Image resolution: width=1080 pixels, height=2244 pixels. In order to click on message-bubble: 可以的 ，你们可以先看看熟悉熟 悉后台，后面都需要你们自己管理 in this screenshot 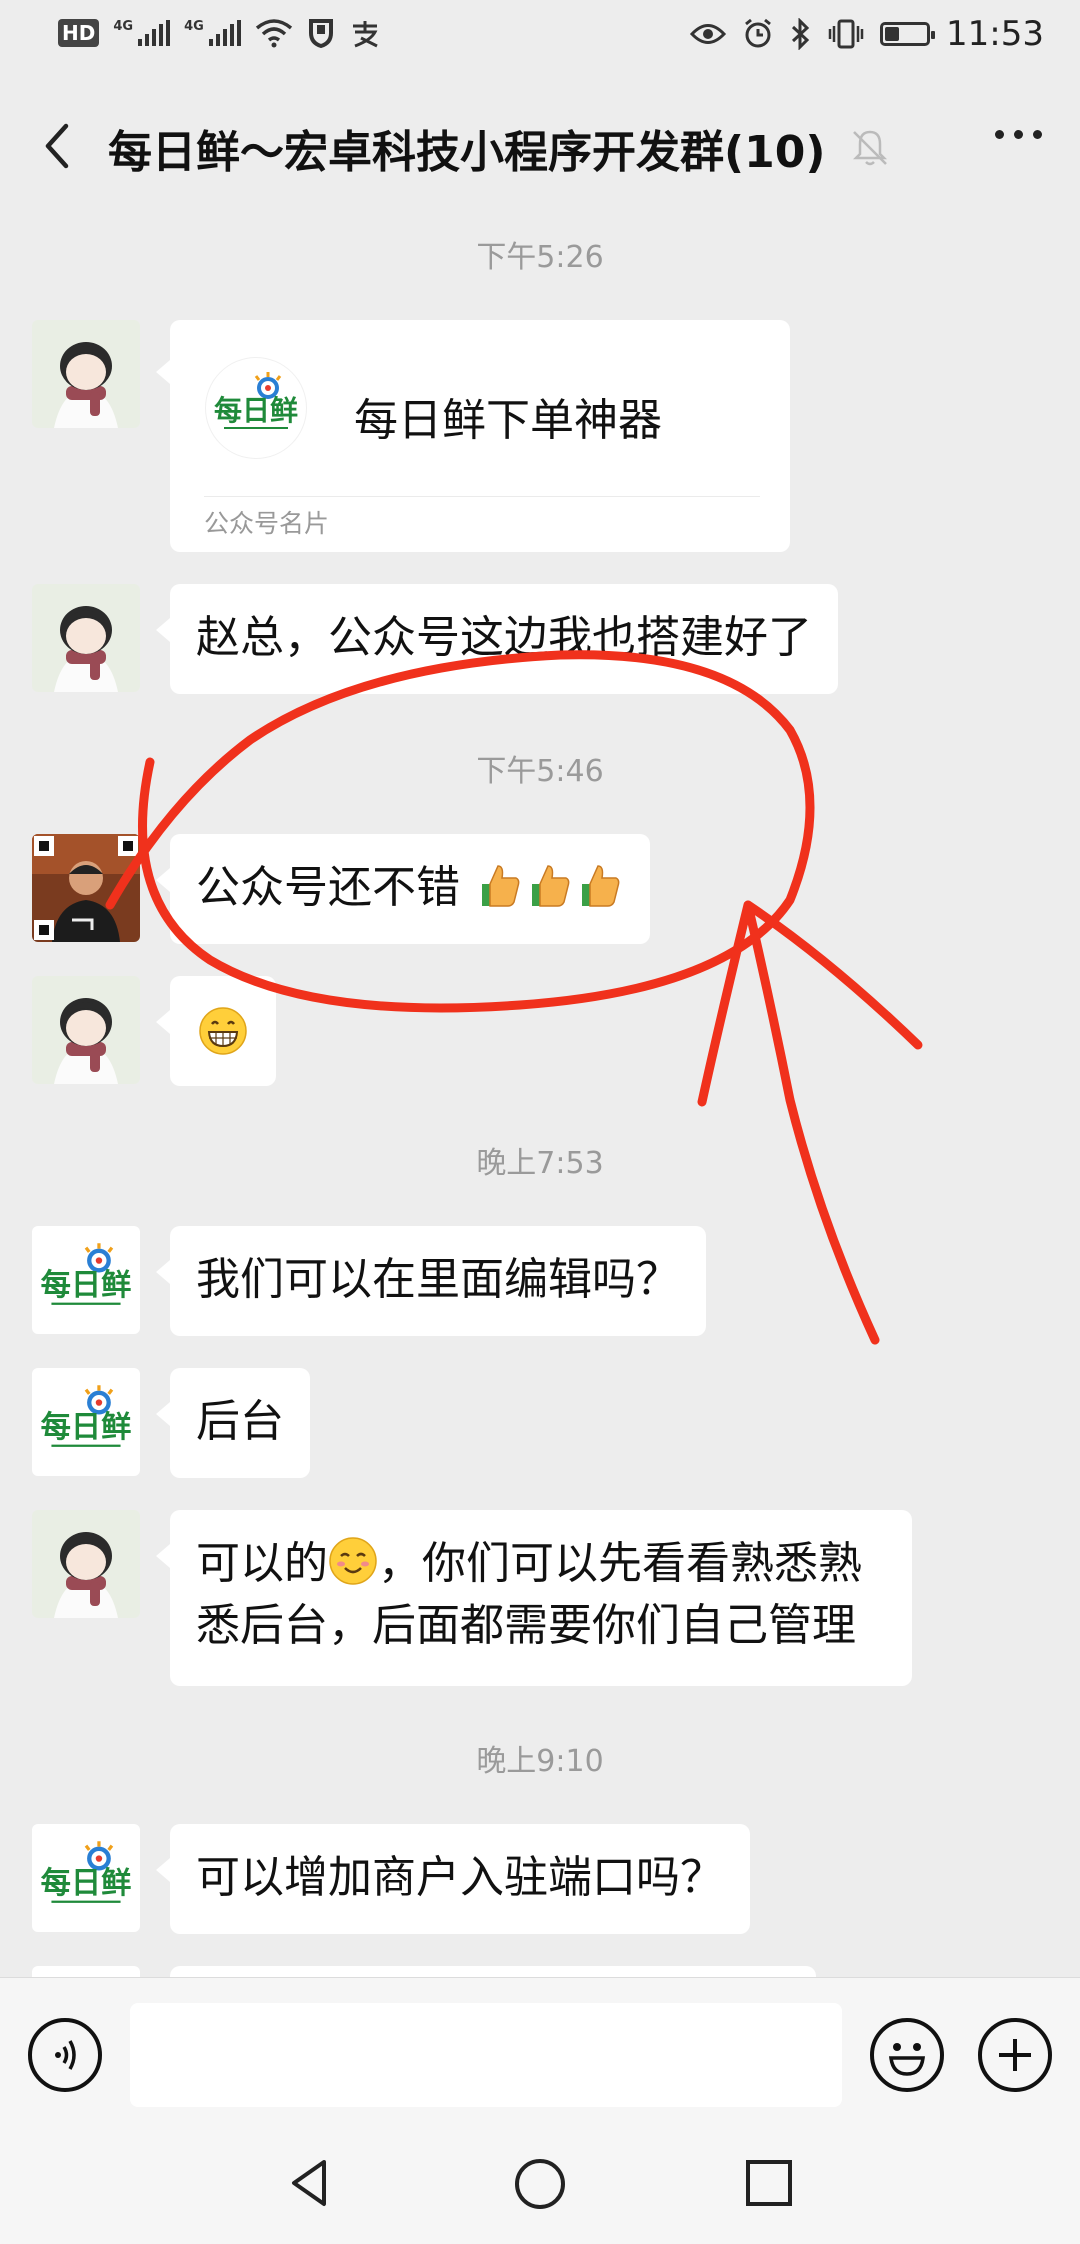, I will do `click(534, 1598)`.